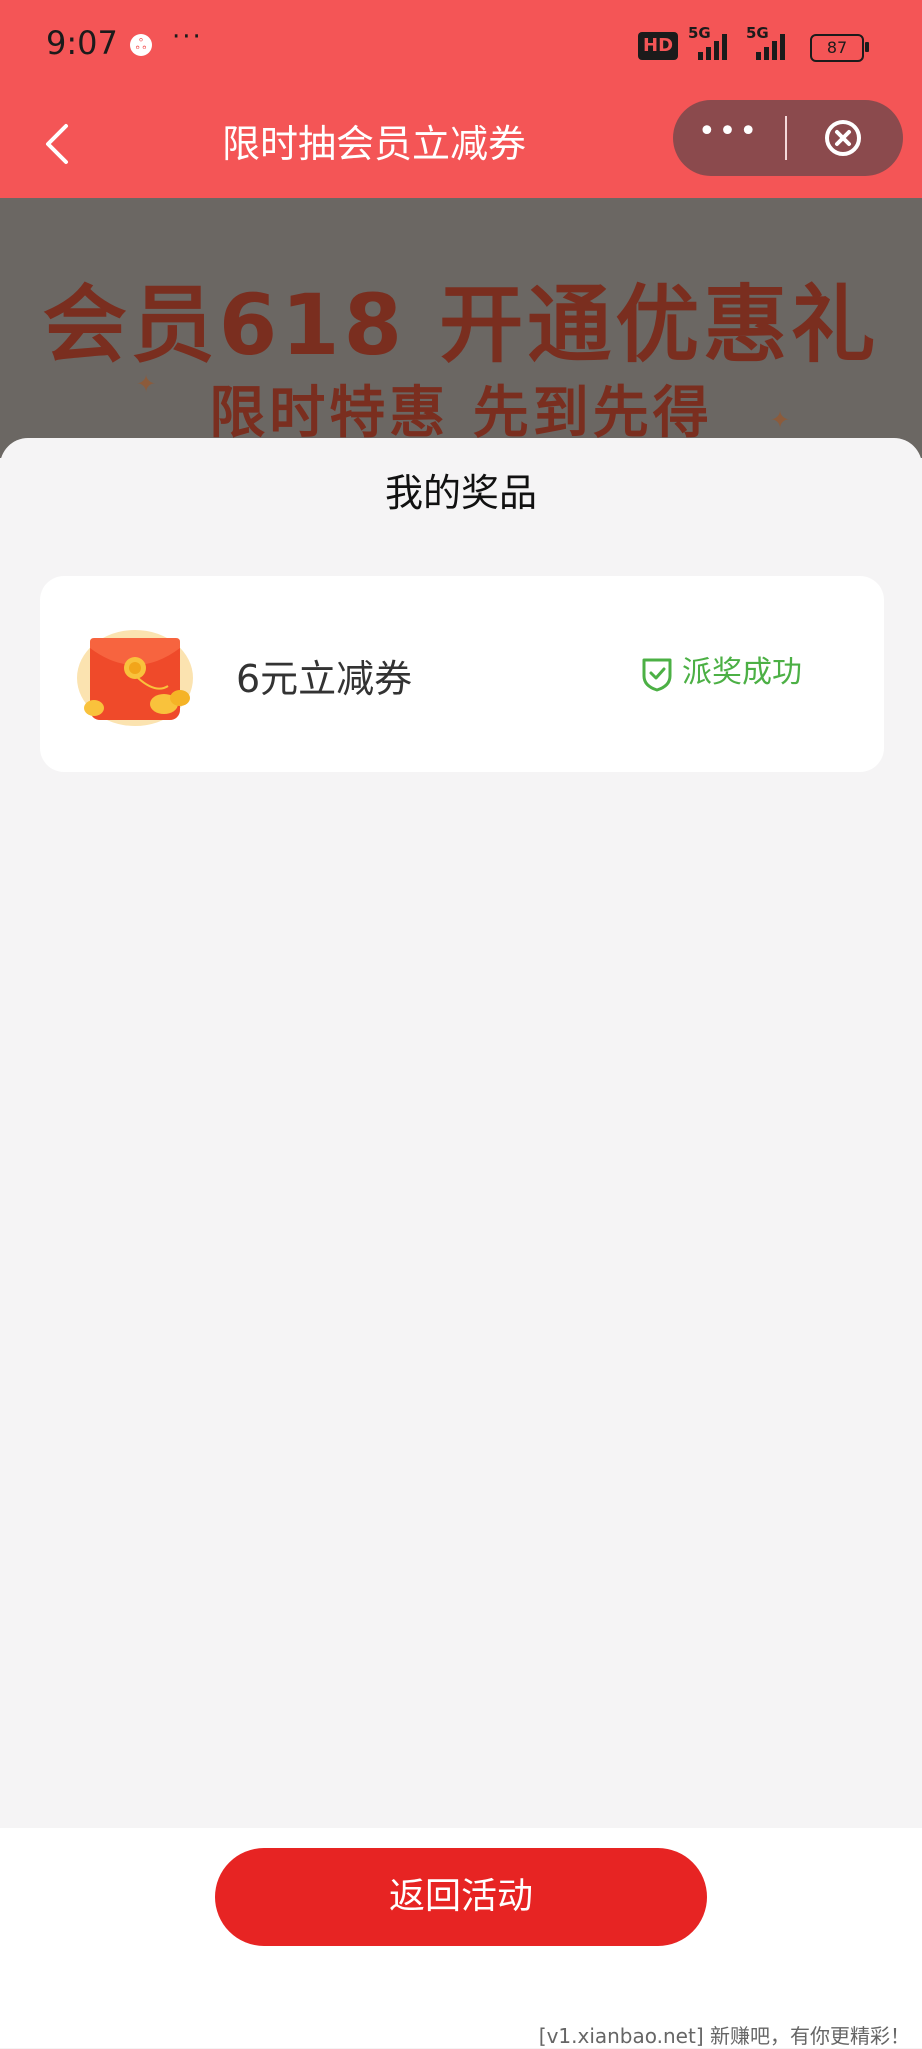 This screenshot has width=922, height=2049. I want to click on status-time: 9:07, so click(82, 43).